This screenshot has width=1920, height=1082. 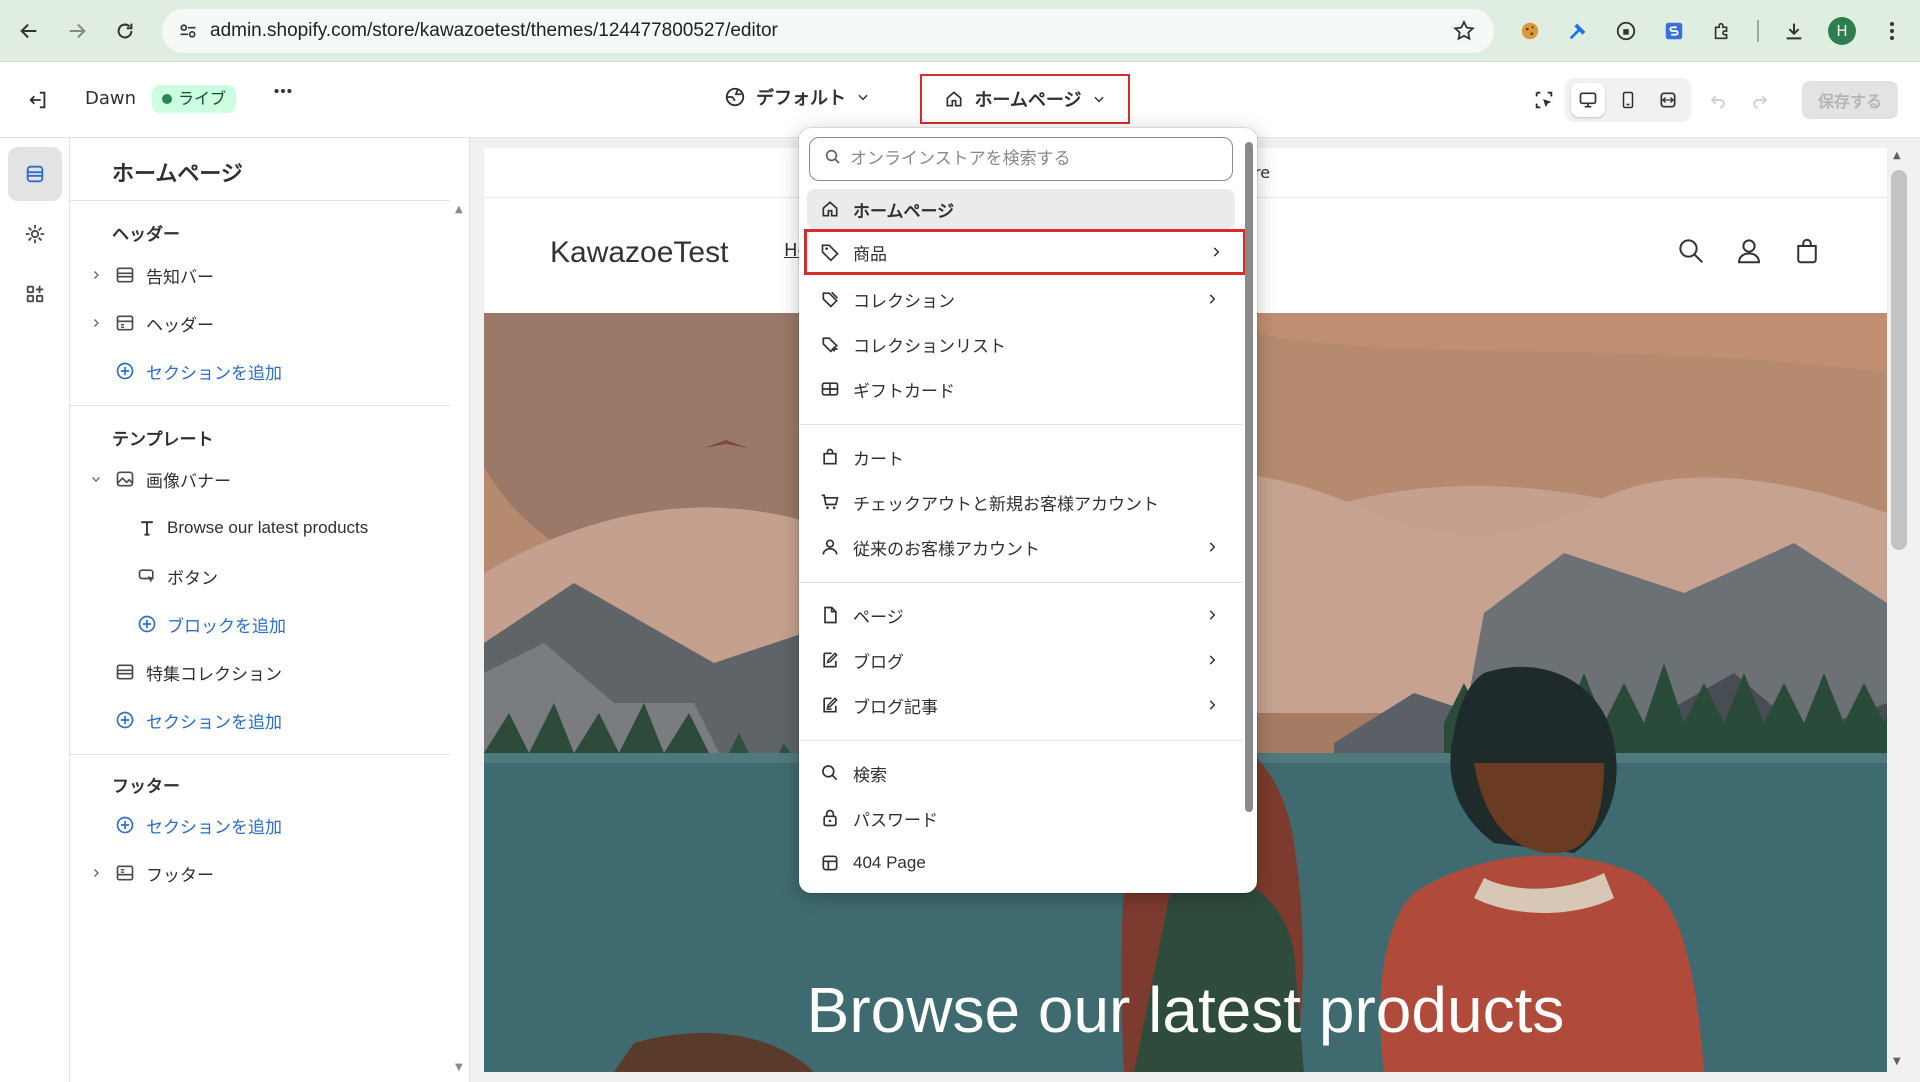 I want to click on dropdown-scrollbar, so click(x=1249, y=511).